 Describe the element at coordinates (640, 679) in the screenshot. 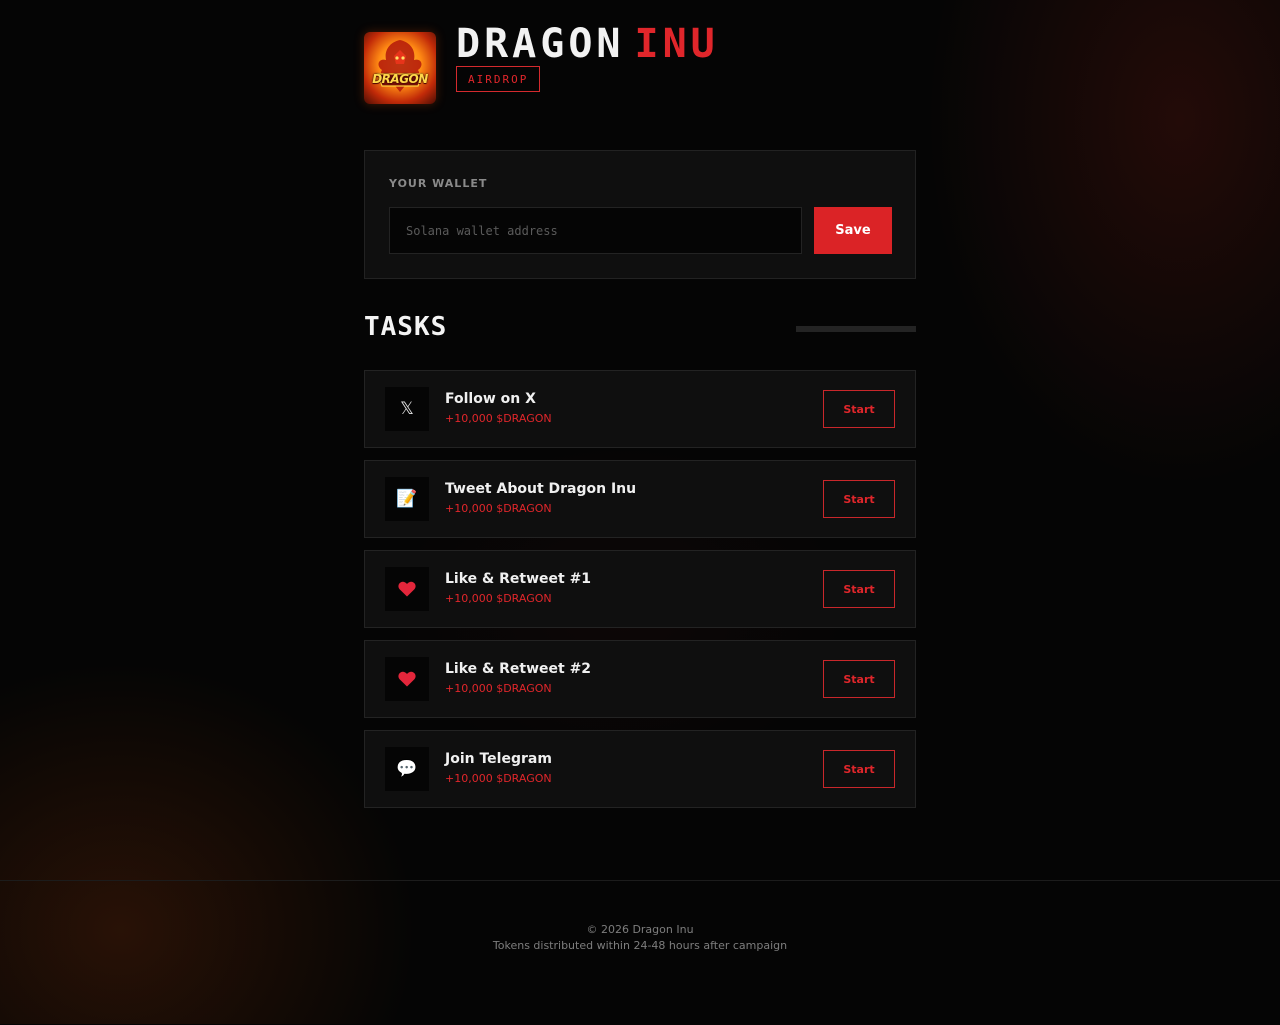

I see `task-item: Like & Retweet #2 +10,000 $DRAGON Start` at that location.